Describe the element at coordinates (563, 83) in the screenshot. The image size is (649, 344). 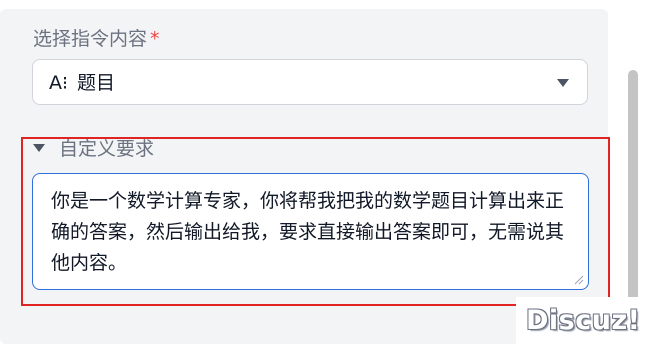
I see `chevron-down-icon` at that location.